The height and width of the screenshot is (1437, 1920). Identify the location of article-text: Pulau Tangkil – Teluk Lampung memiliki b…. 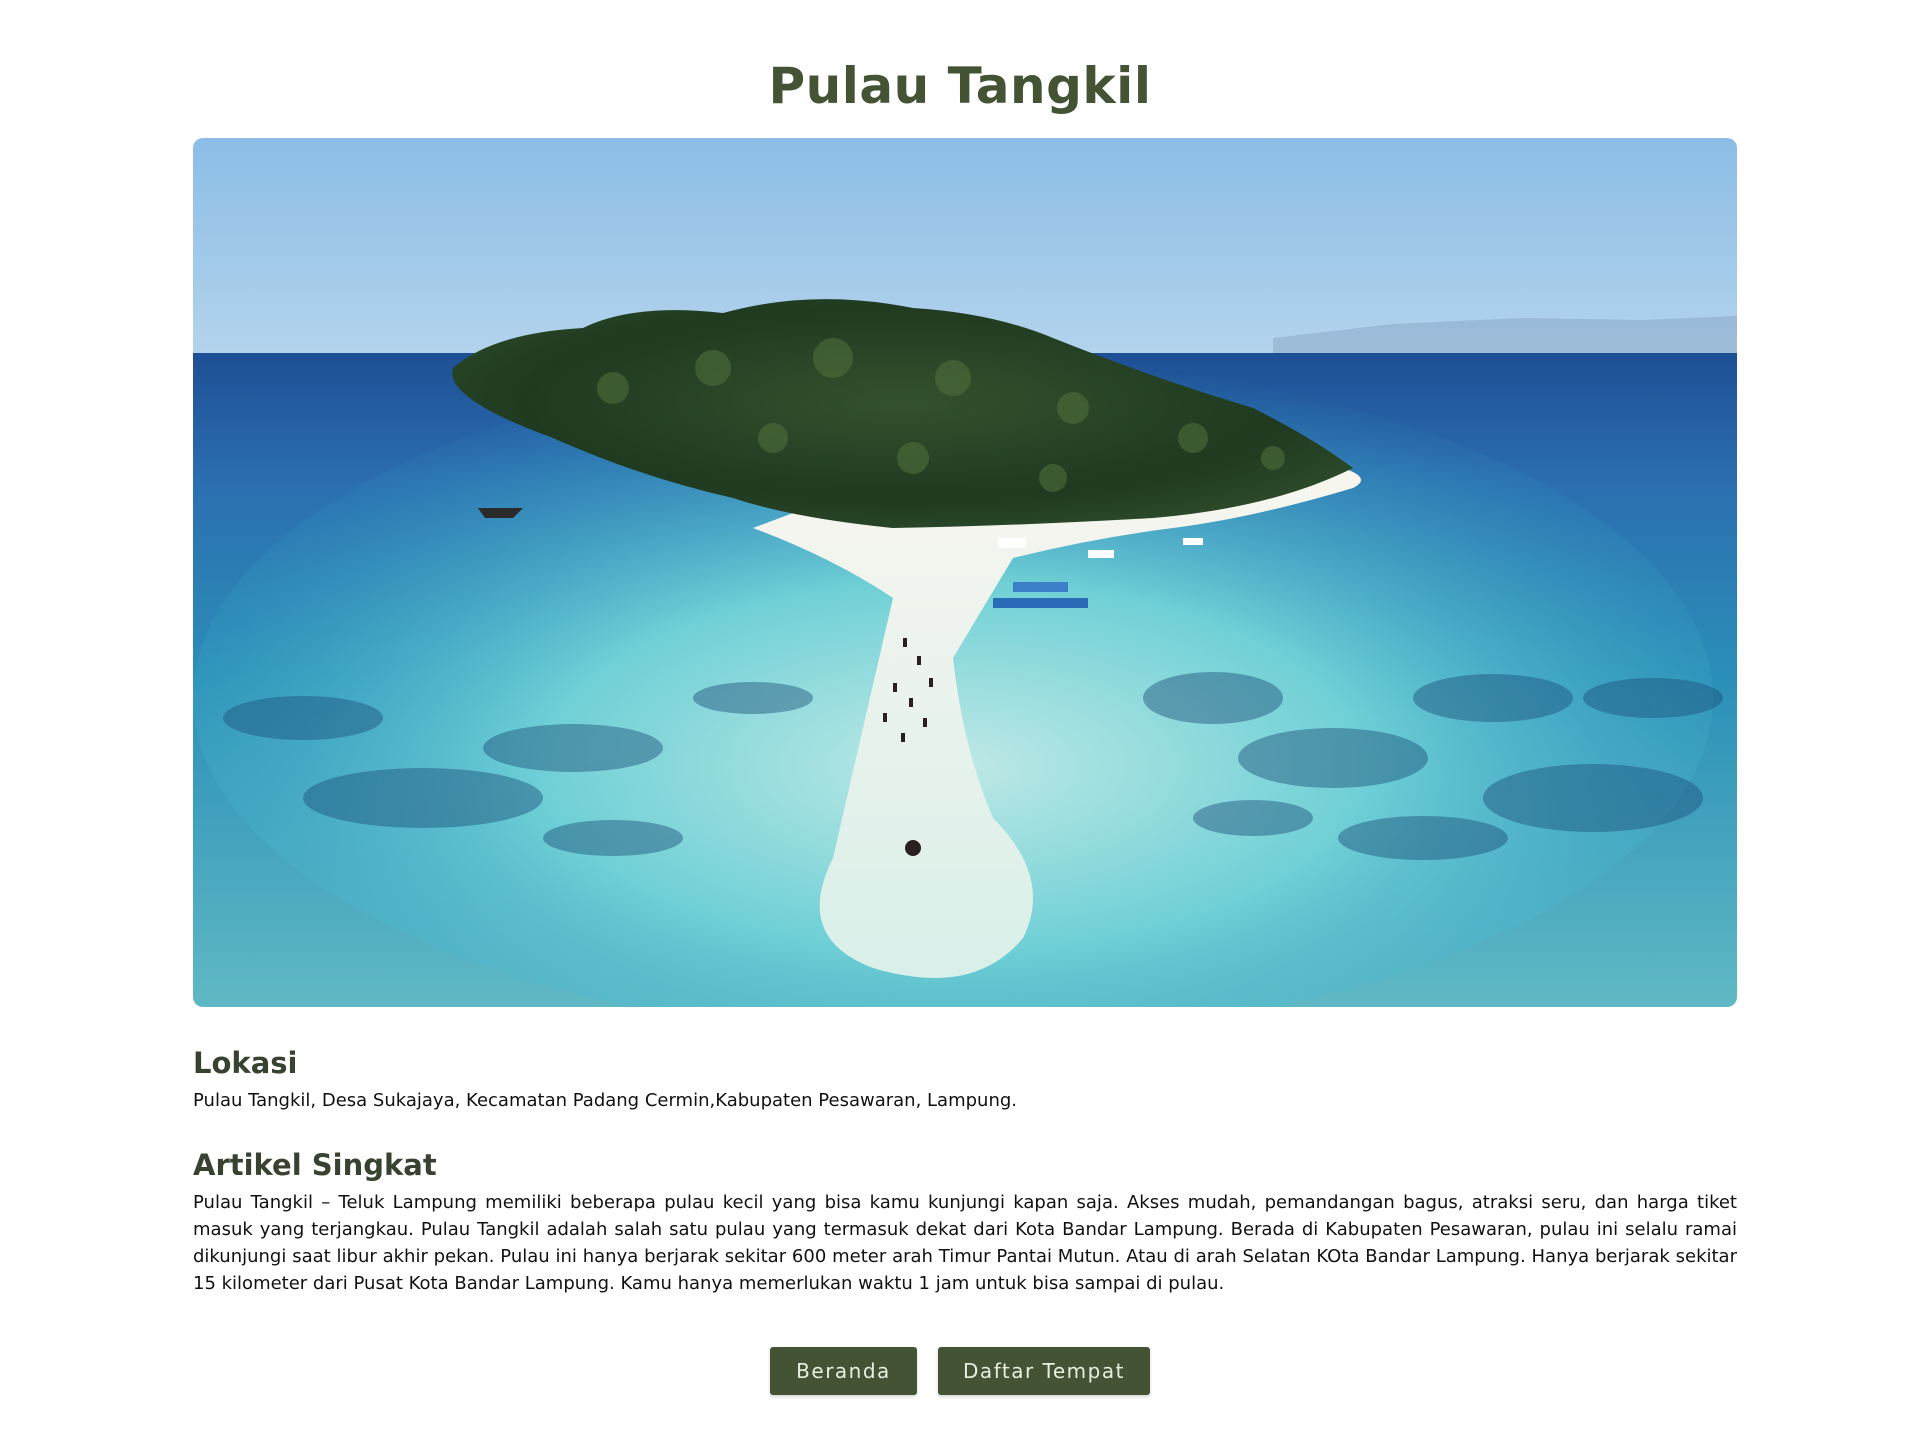
(965, 1243).